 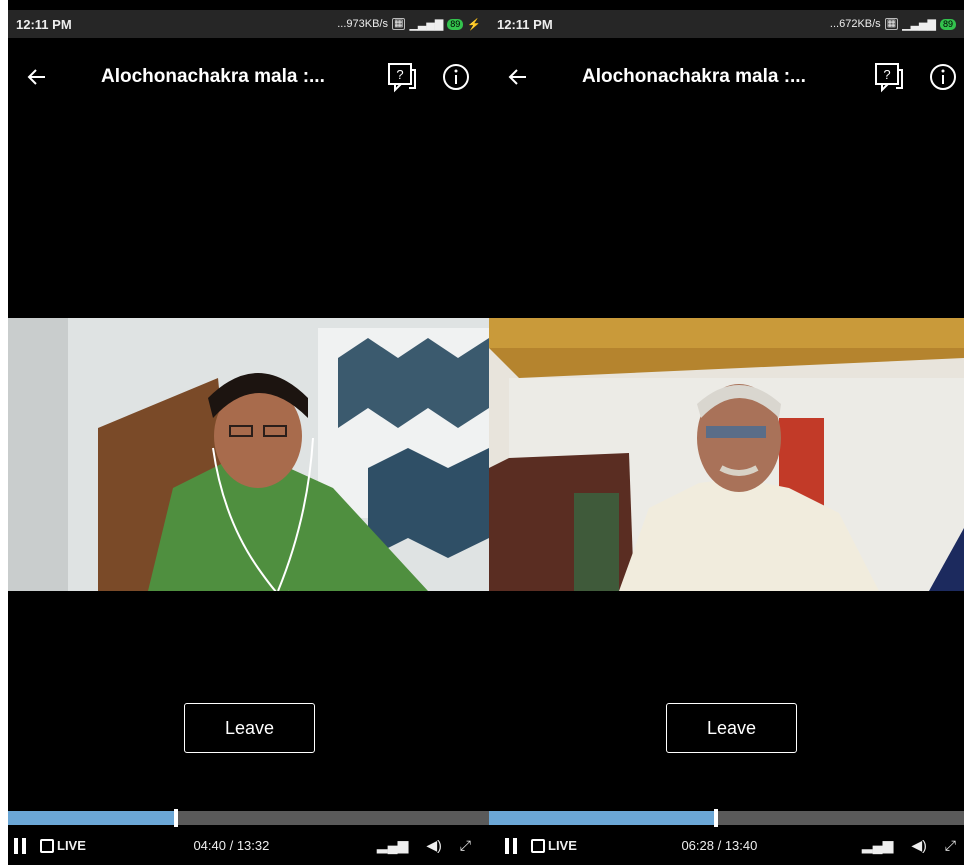 What do you see at coordinates (474, 24) in the screenshot?
I see `charging-icon: ⚡` at bounding box center [474, 24].